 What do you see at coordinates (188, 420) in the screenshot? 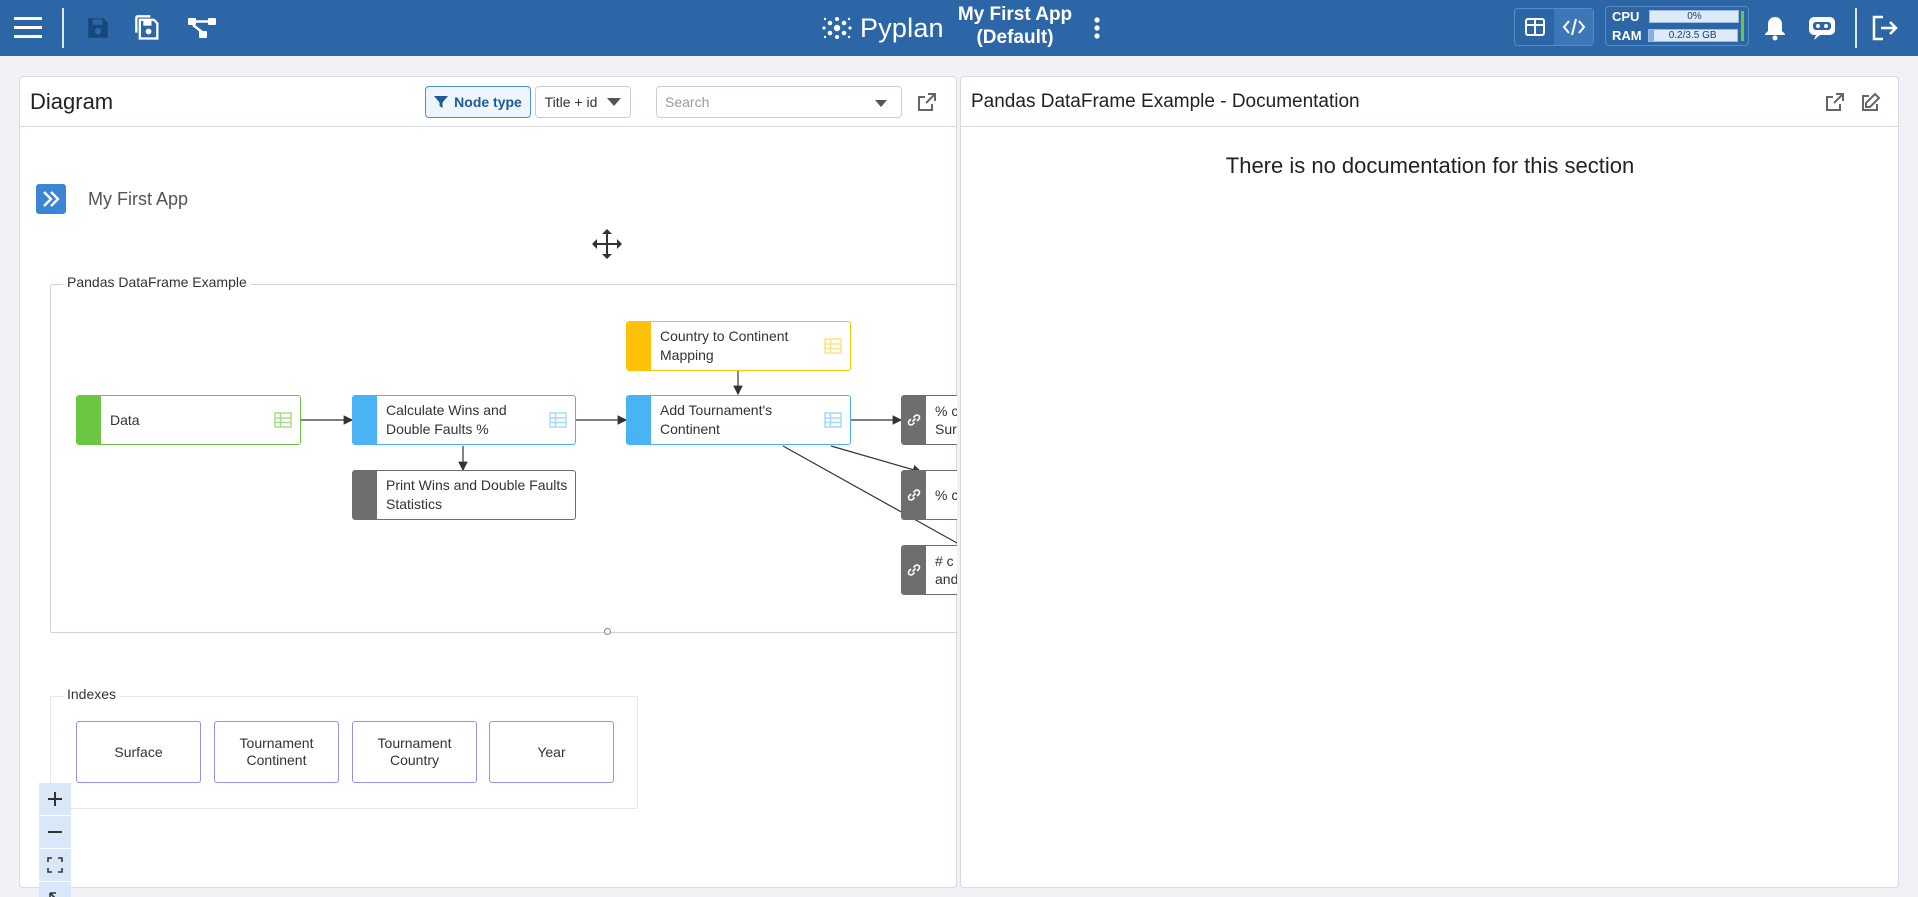
I see `node-data: Data` at bounding box center [188, 420].